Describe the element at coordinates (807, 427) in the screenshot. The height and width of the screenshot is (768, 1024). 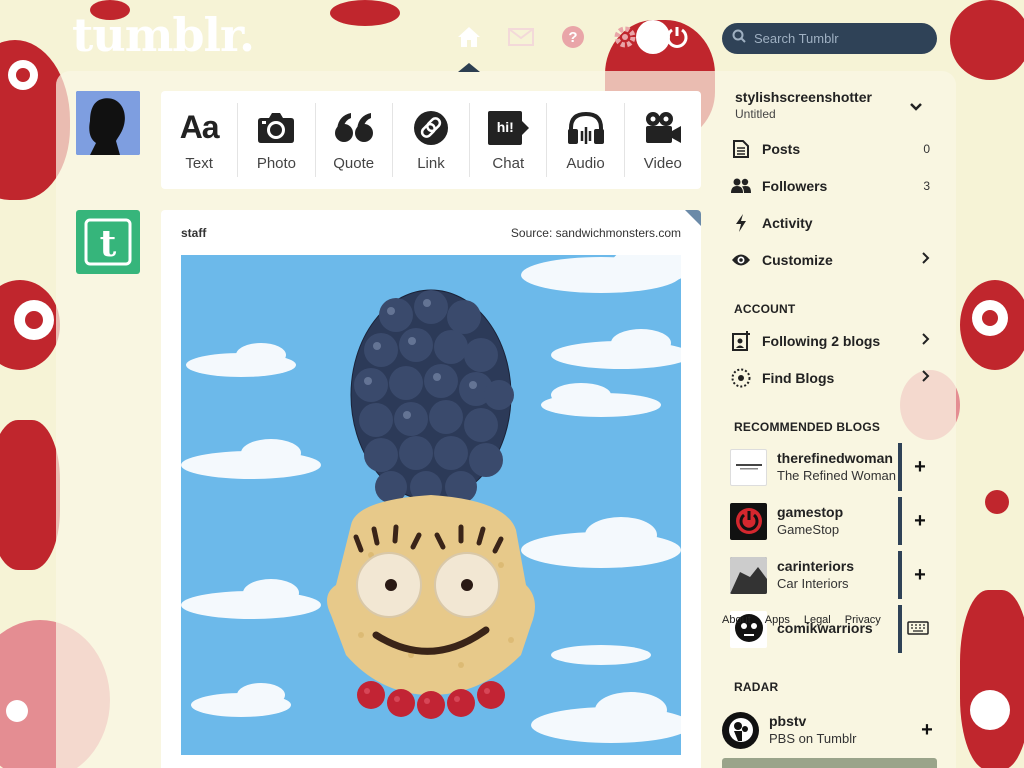
I see `recommended-section-heading: RECOMMENDED BLOGS` at that location.